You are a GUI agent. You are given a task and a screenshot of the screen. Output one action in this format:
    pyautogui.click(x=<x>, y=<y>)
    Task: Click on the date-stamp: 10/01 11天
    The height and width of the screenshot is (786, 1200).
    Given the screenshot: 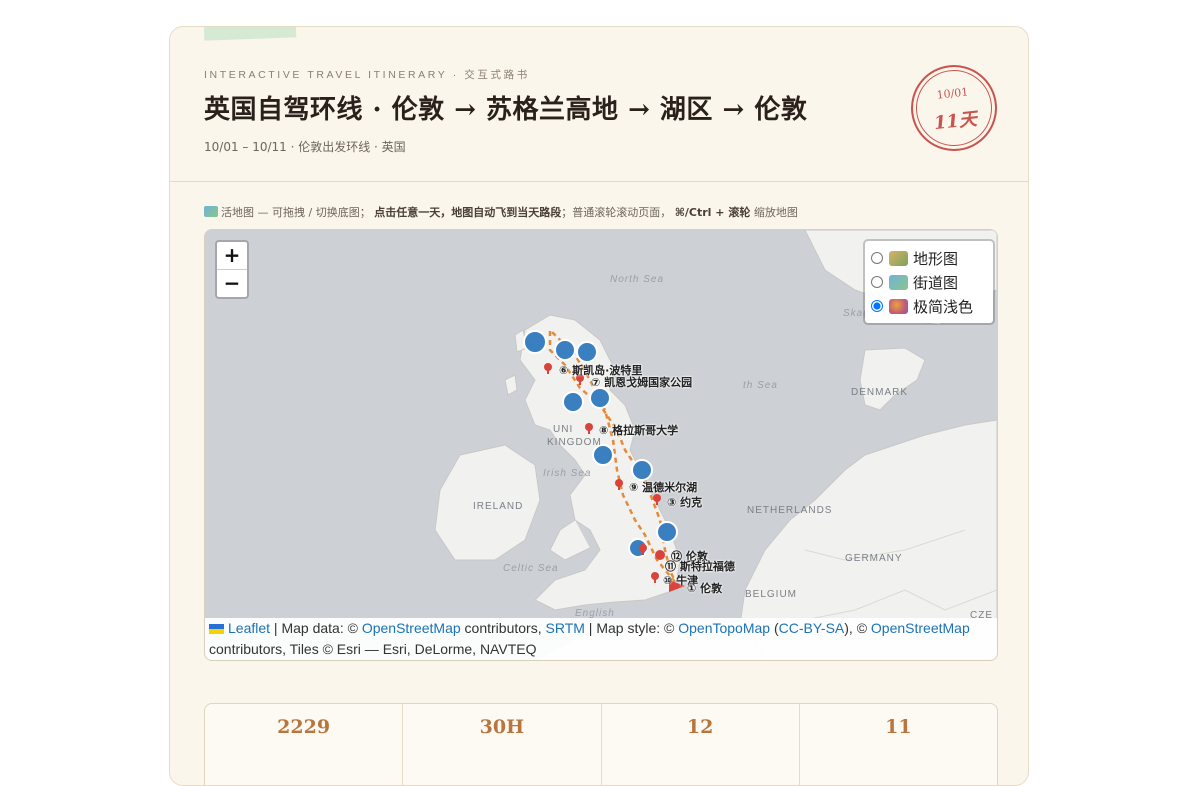 What is the action you would take?
    pyautogui.click(x=954, y=108)
    